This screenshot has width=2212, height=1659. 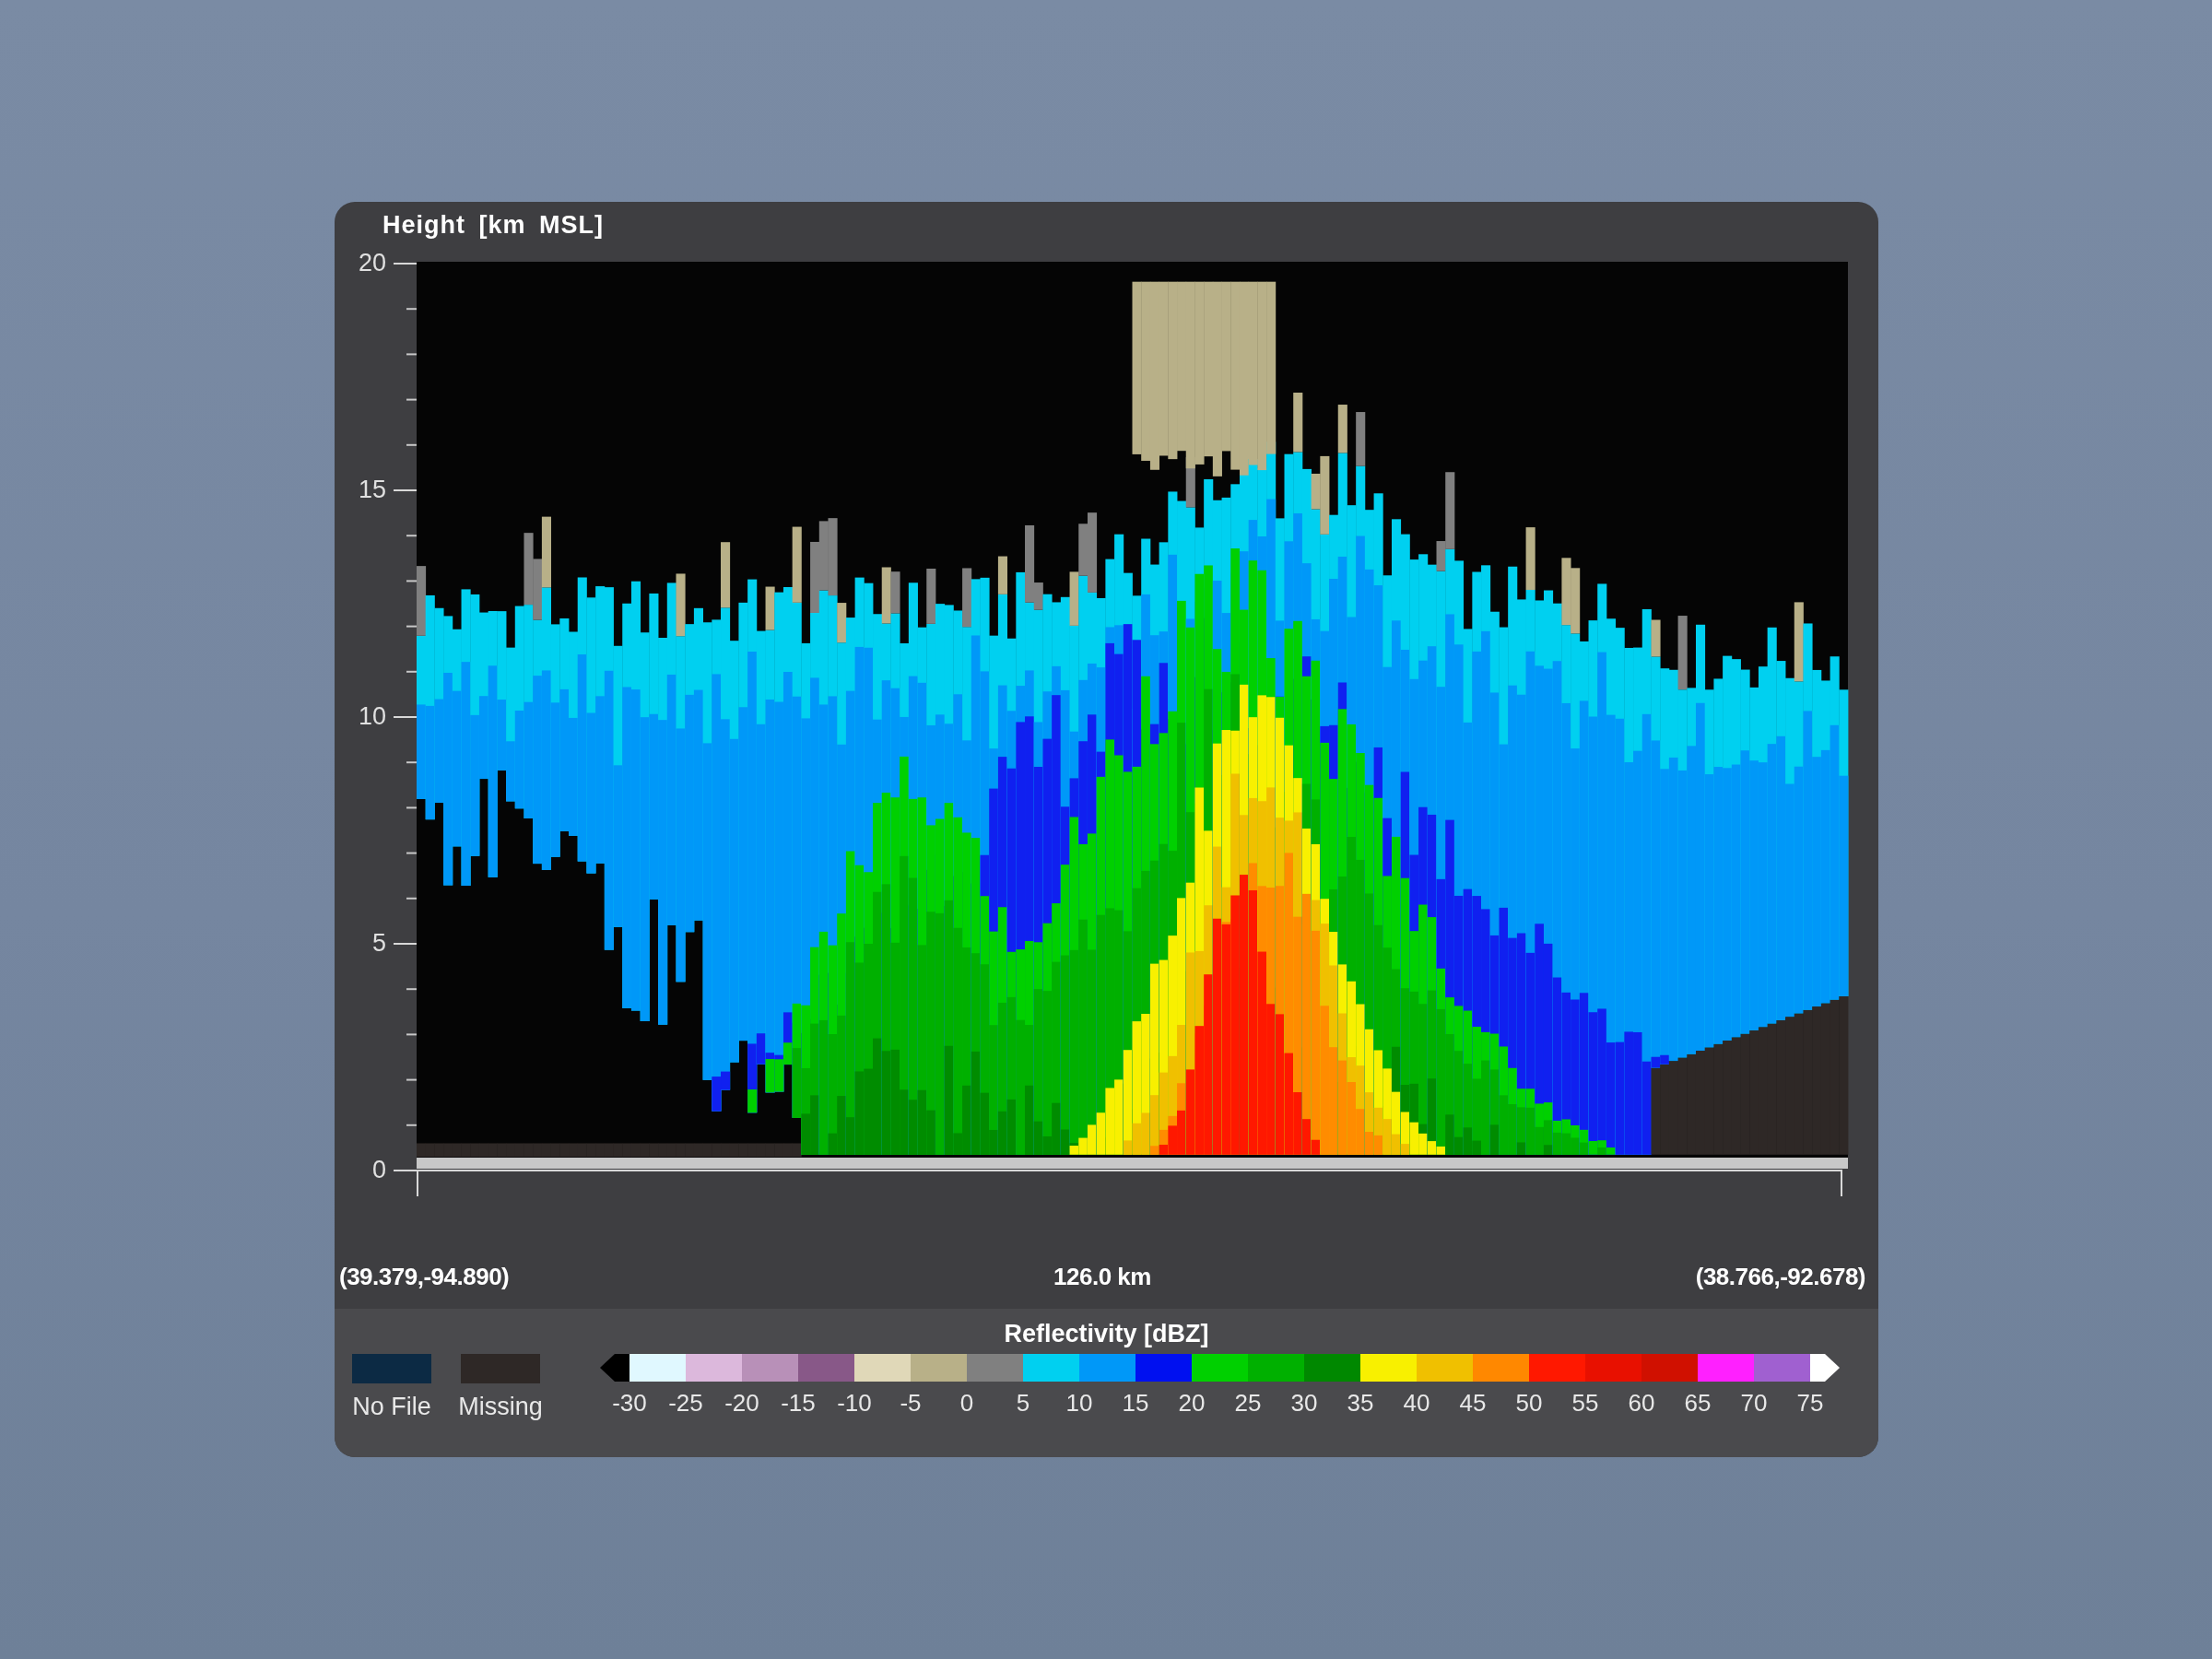 What do you see at coordinates (1416, 1403) in the screenshot?
I see `scale-label: 40` at bounding box center [1416, 1403].